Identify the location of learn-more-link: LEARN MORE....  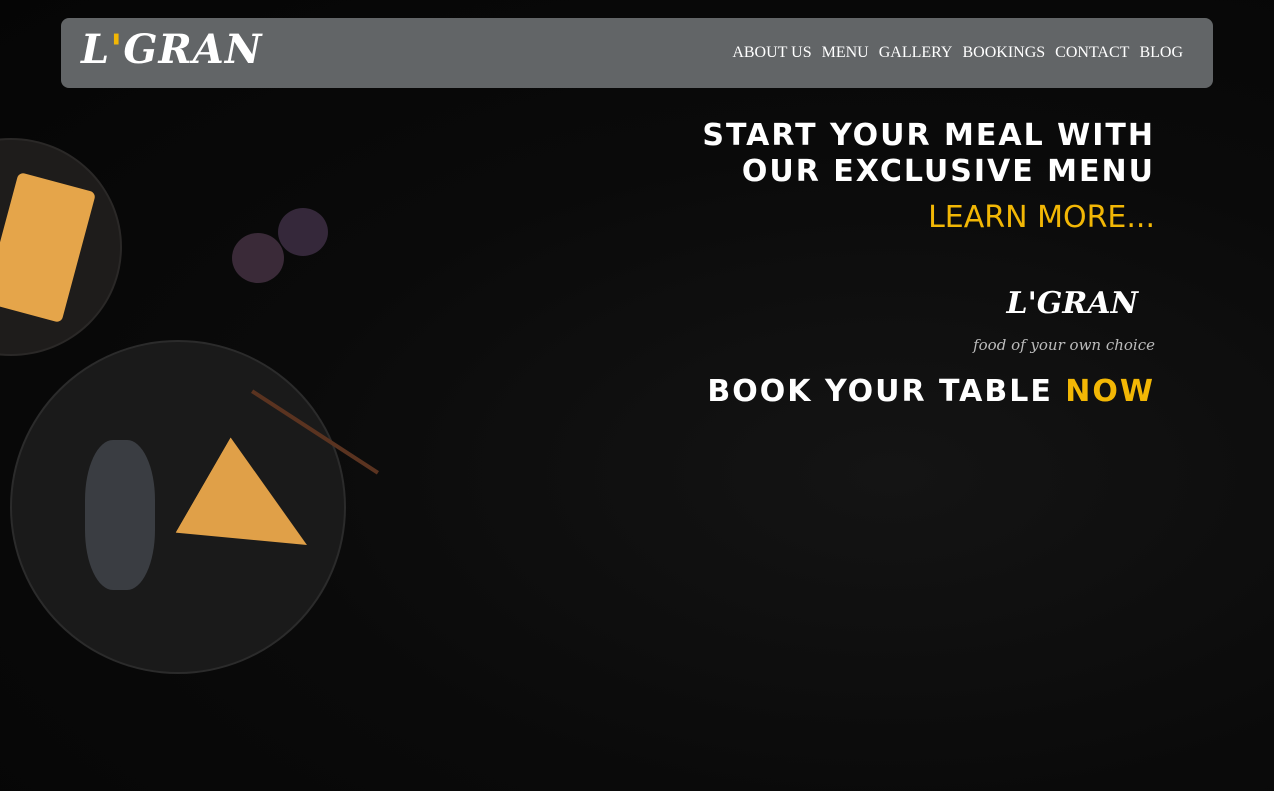
(1041, 217).